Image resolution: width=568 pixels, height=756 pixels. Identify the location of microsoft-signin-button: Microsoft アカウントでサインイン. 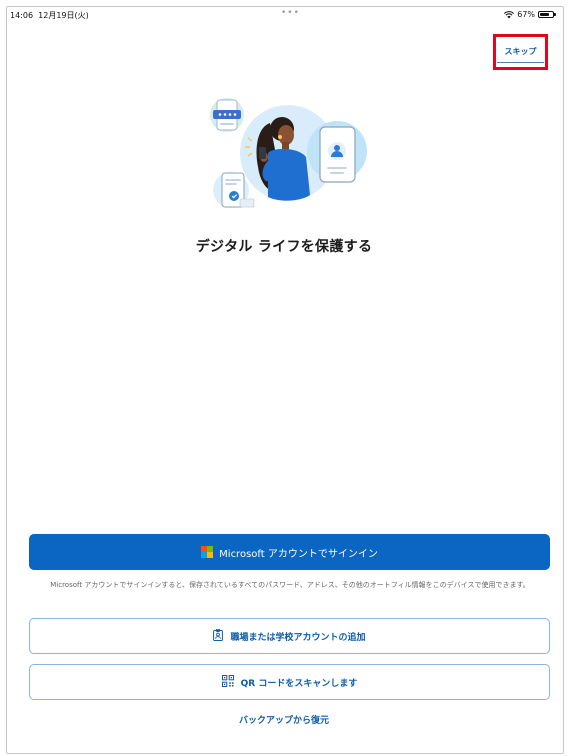
(289, 552).